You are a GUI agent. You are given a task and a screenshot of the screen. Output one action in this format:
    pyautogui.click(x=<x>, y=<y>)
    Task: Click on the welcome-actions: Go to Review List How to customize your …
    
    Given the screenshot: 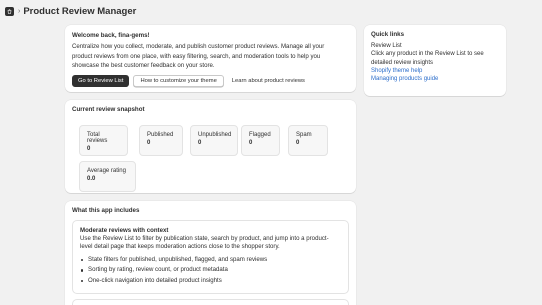 What is the action you would take?
    pyautogui.click(x=210, y=80)
    